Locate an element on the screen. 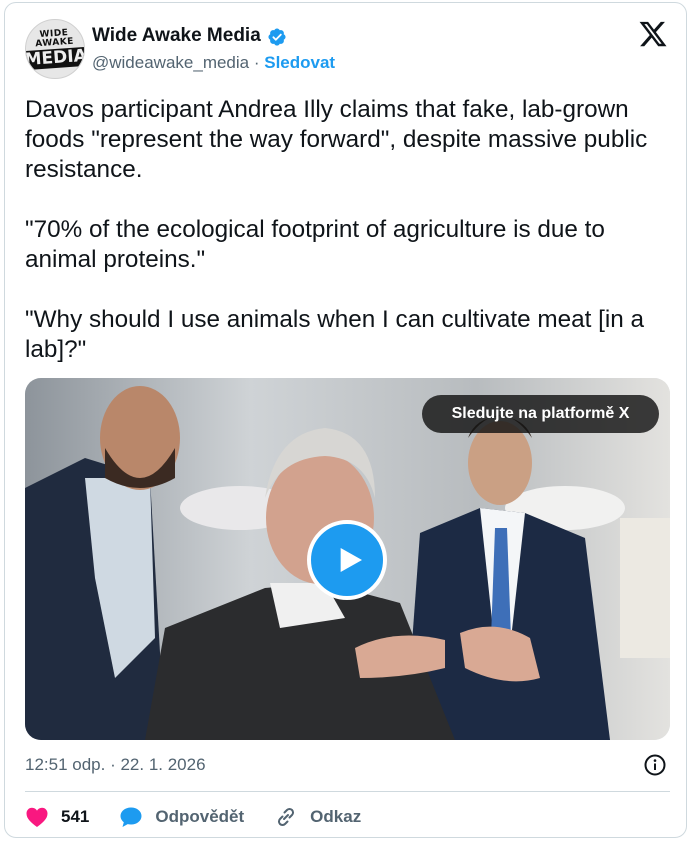 This screenshot has height=841, width=690. play-icon is located at coordinates (351, 560).